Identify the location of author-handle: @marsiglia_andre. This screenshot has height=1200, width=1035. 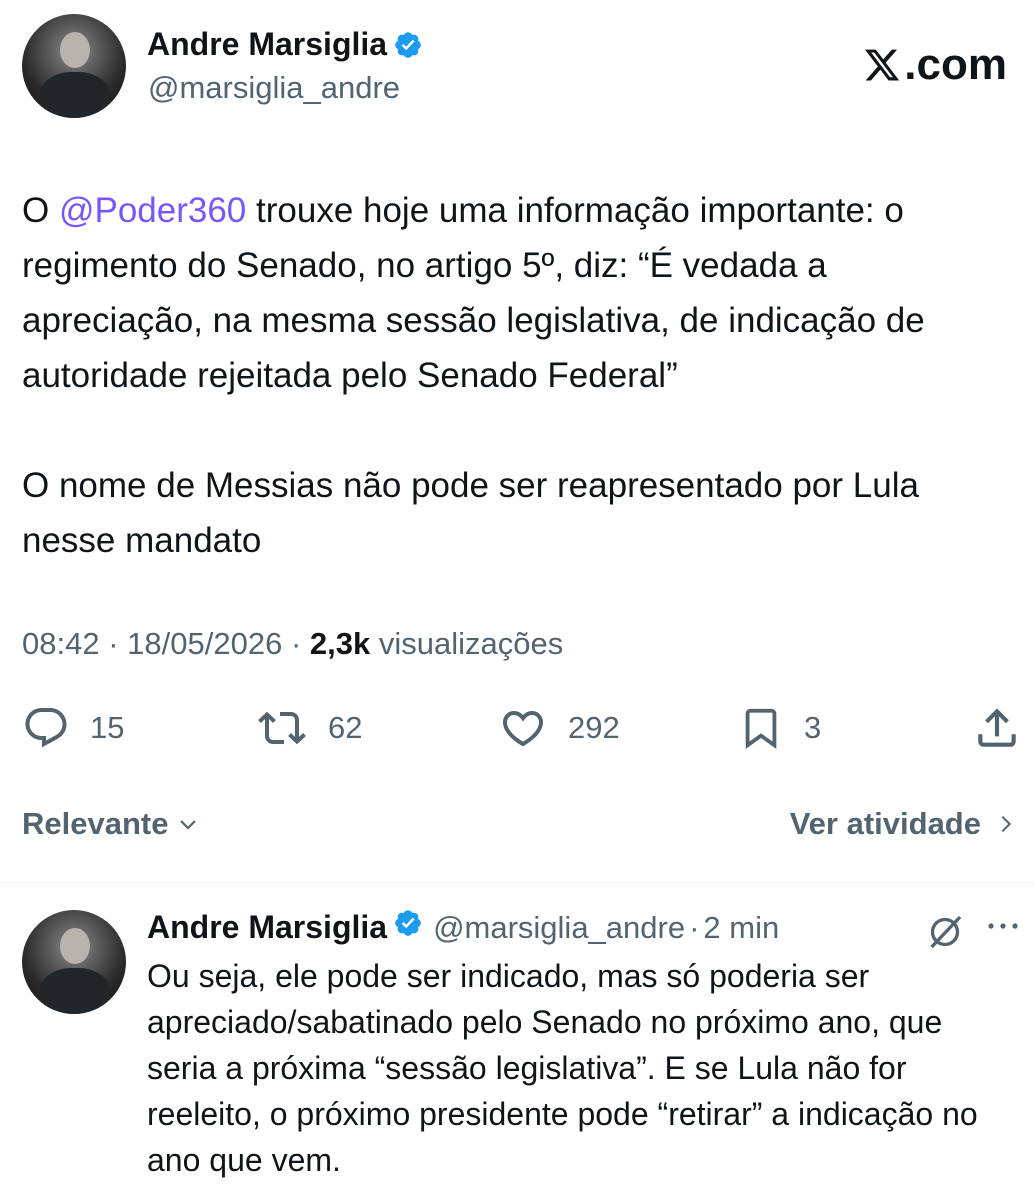
(274, 88).